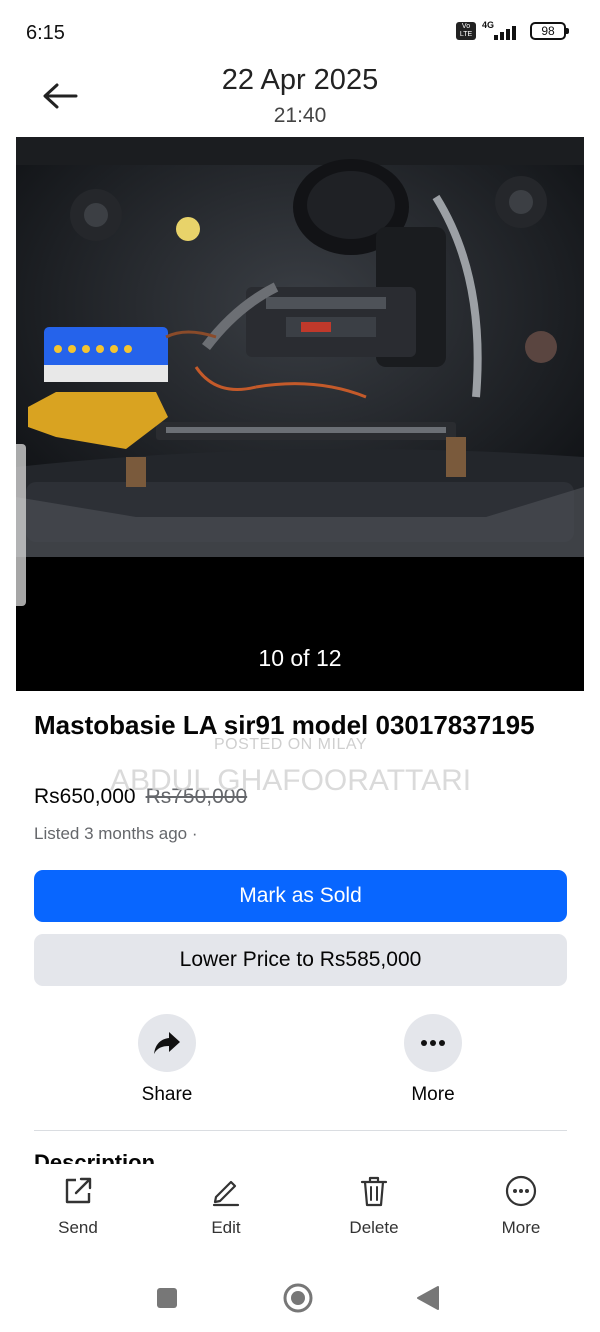 This screenshot has height=1332, width=600. I want to click on edit-button: Edit, so click(226, 1206).